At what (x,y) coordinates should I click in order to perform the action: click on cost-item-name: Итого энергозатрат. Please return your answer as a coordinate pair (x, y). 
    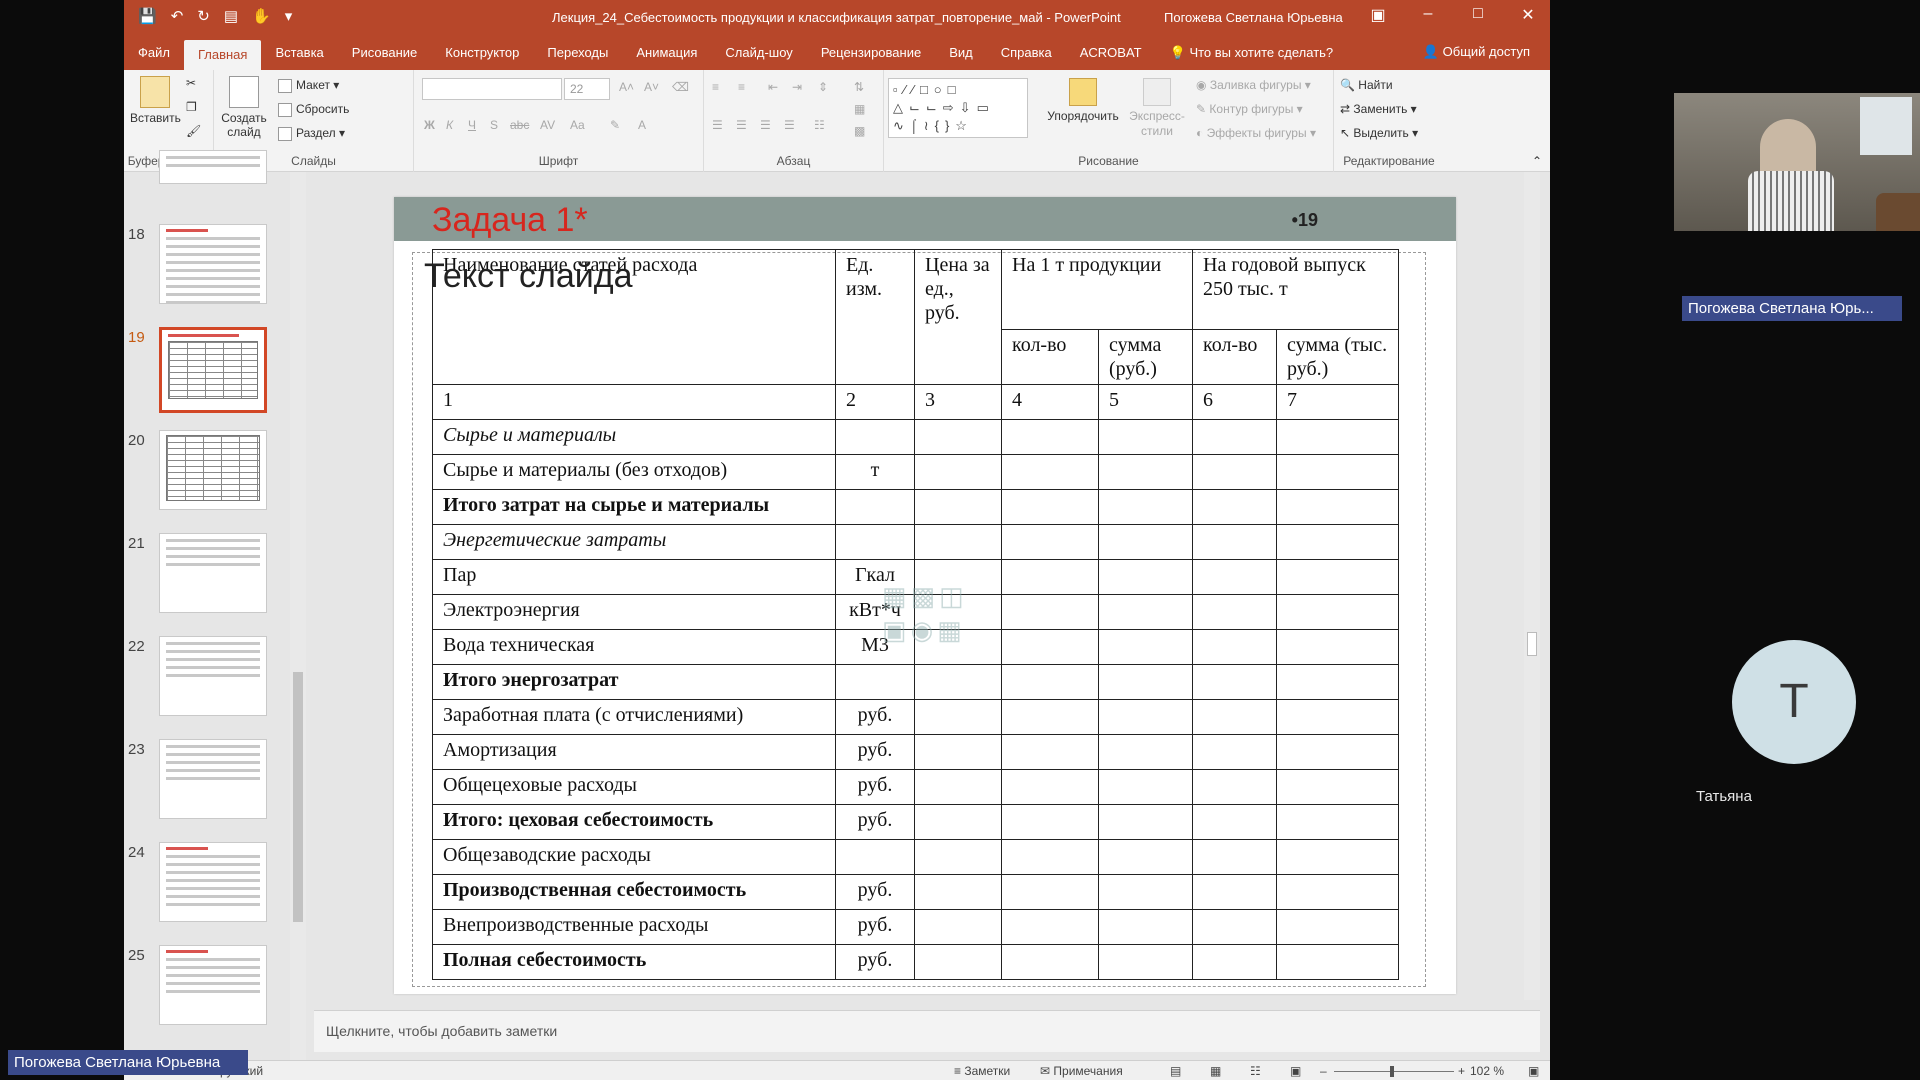
    Looking at the image, I should click on (634, 682).